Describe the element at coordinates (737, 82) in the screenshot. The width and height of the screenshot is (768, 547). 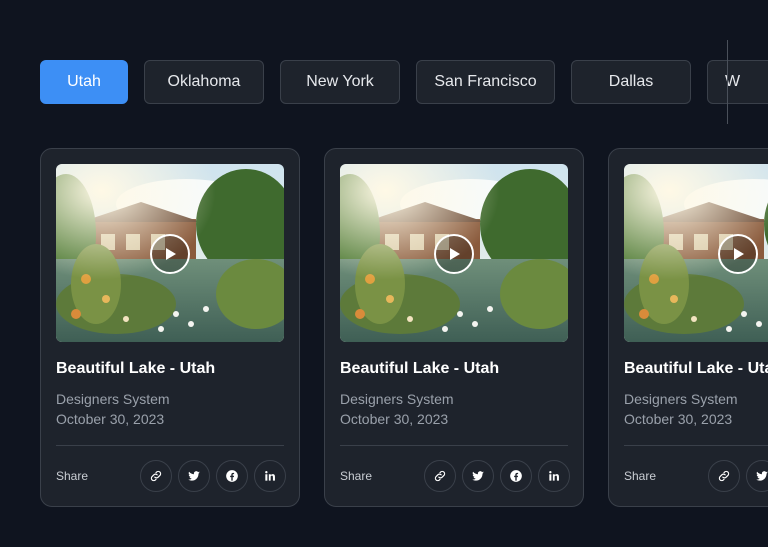
I see `tab-partial: W` at that location.